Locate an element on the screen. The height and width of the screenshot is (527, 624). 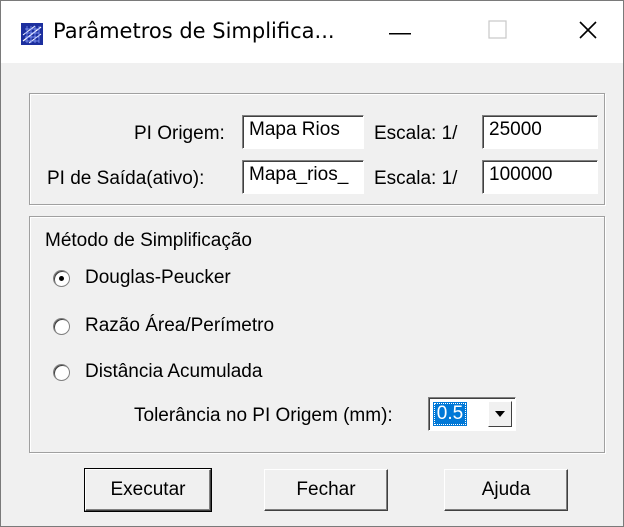
dropdown-button is located at coordinates (500, 414).